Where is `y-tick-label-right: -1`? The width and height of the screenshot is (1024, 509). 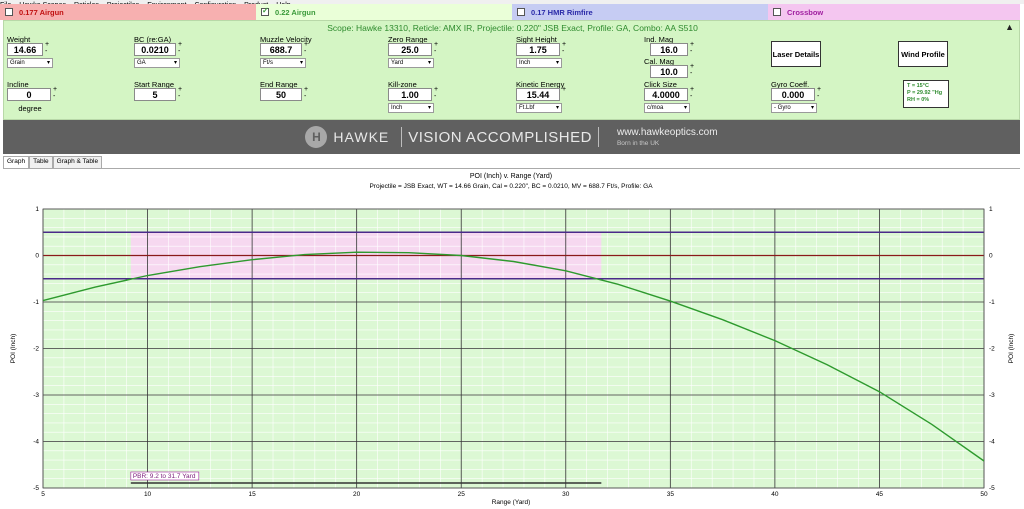 y-tick-label-right: -1 is located at coordinates (992, 302).